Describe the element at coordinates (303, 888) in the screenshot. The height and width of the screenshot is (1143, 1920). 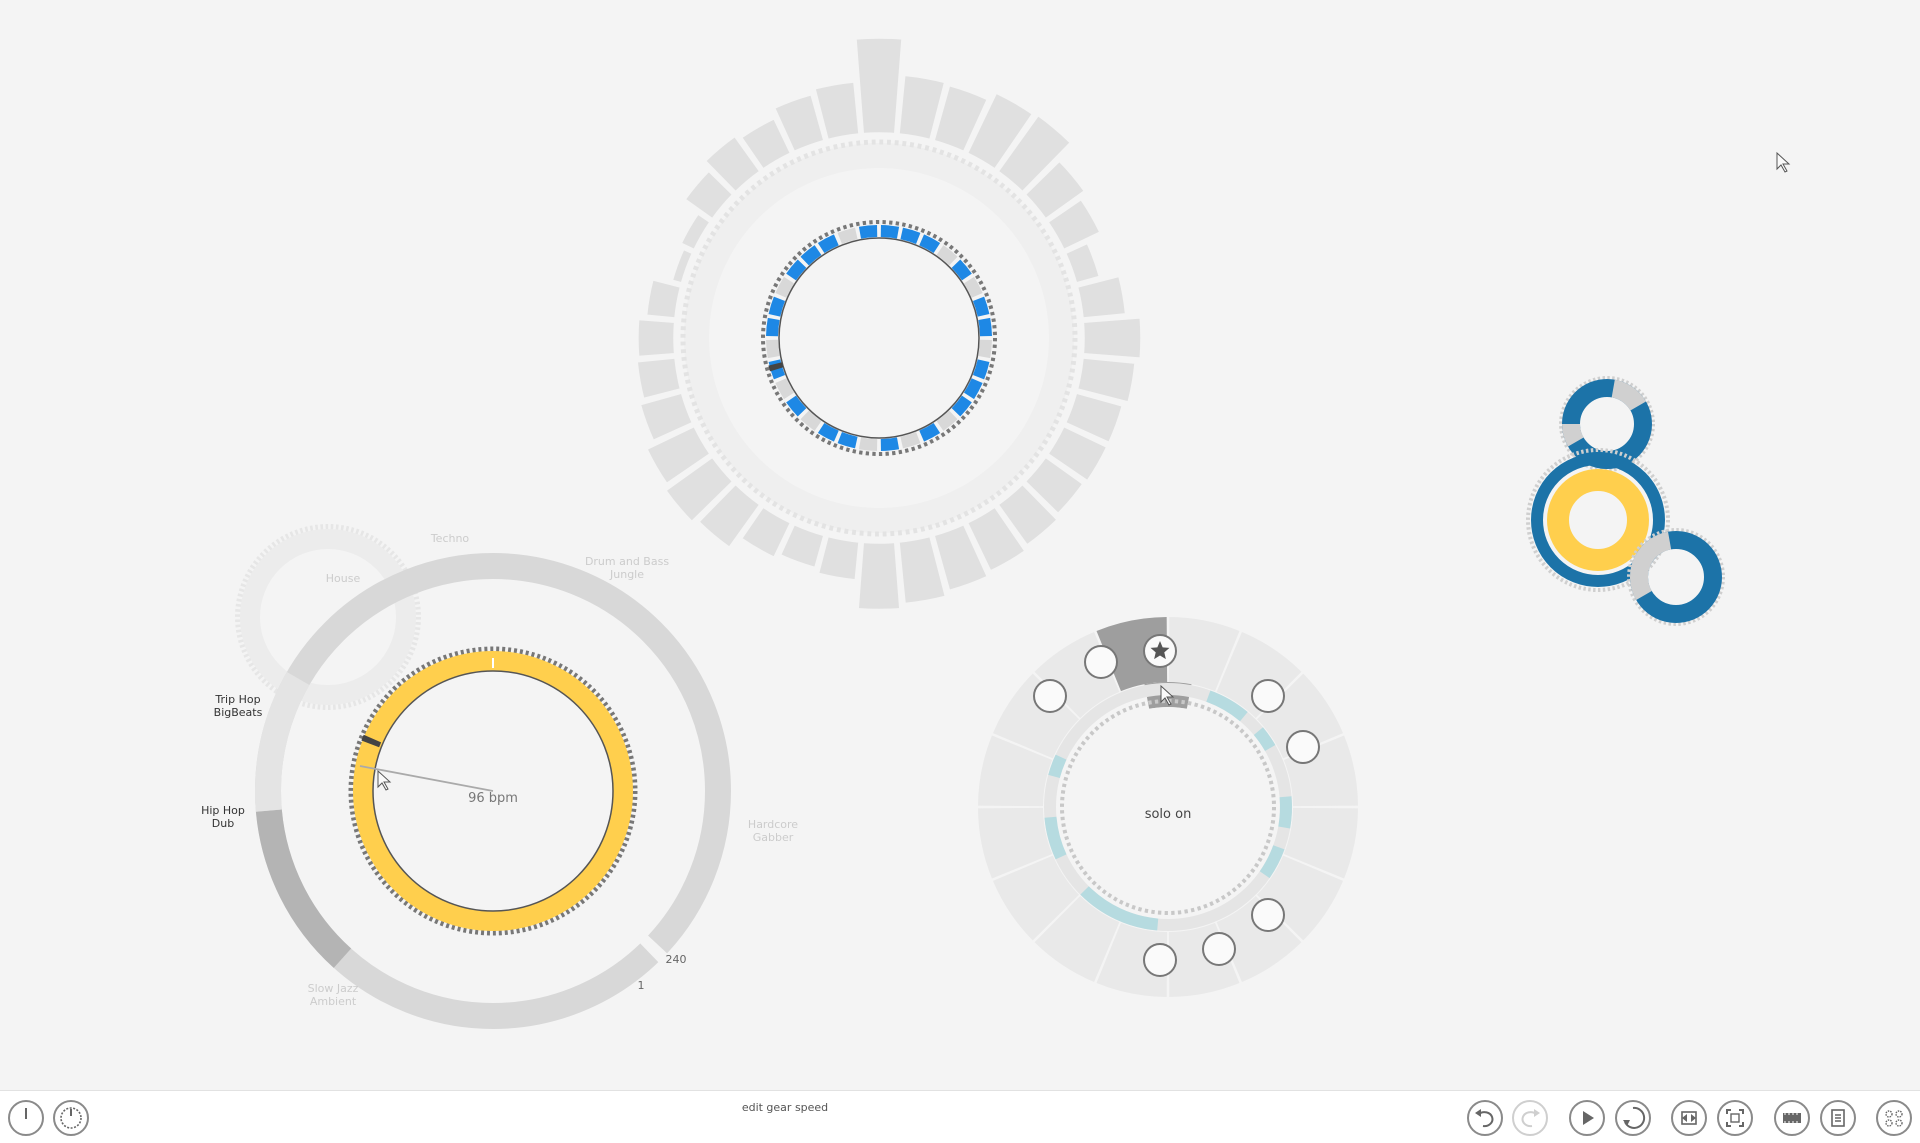
I see `genre-active-arc` at that location.